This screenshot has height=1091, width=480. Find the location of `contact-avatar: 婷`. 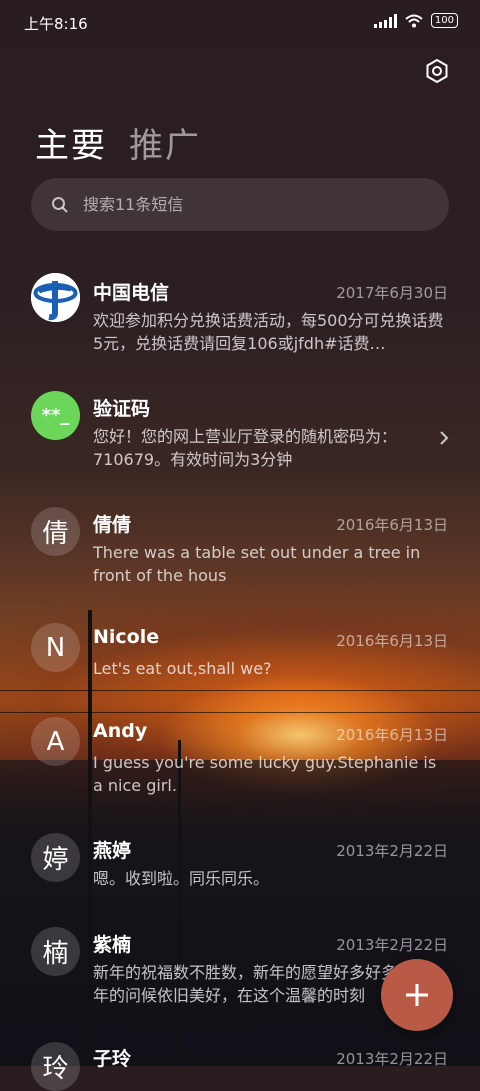

contact-avatar: 婷 is located at coordinates (55, 857).